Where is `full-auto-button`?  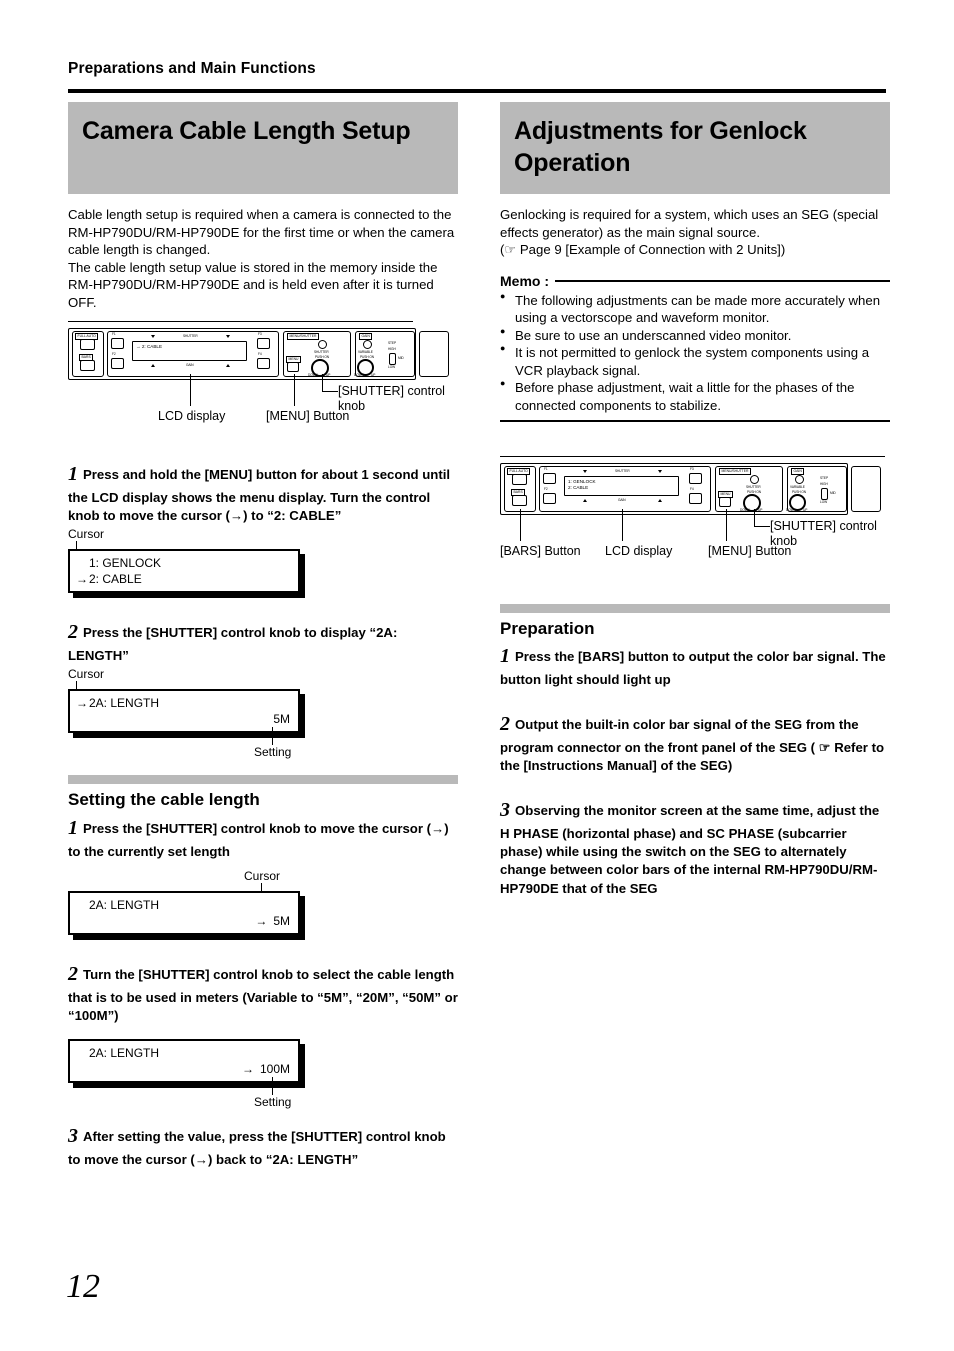 full-auto-button is located at coordinates (87, 345).